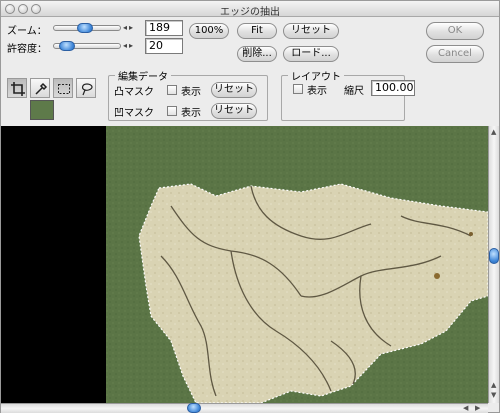  Describe the element at coordinates (477, 408) in the screenshot. I see `scroll-right-icon: ▶` at that location.